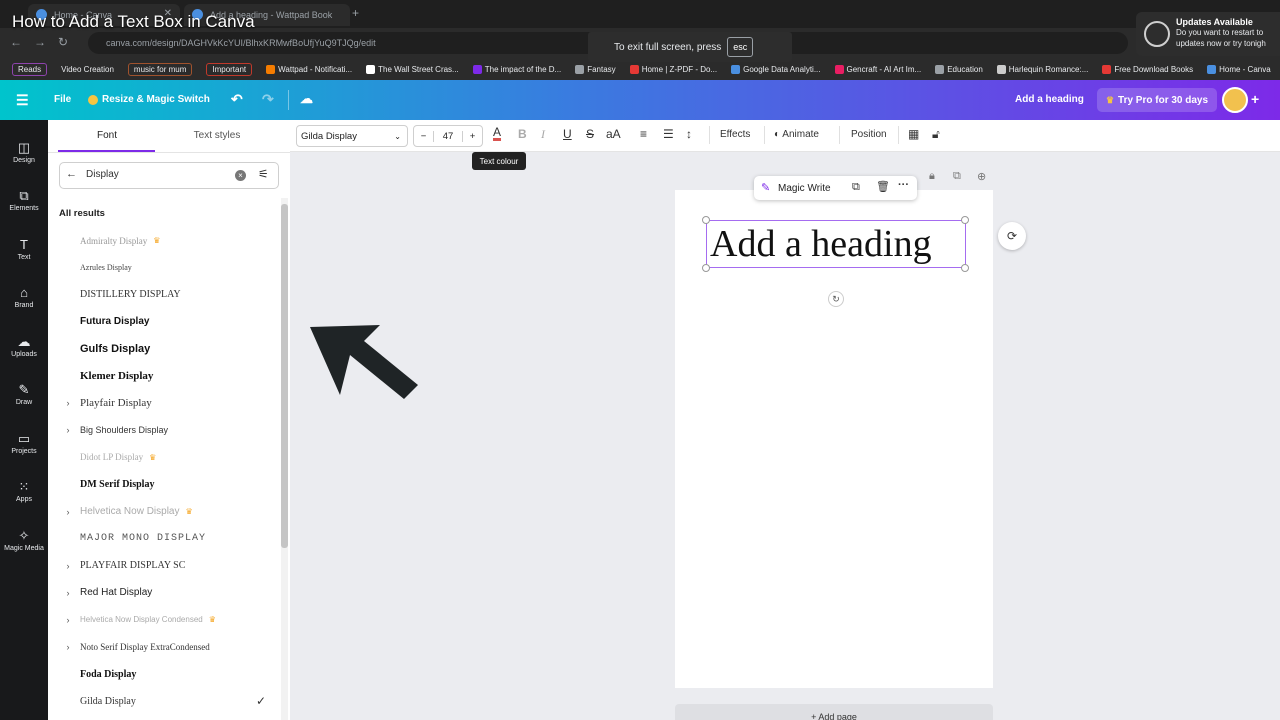 This screenshot has width=1280, height=720. Describe the element at coordinates (595, 69) in the screenshot. I see `bookmark-item: Fantasy` at that location.